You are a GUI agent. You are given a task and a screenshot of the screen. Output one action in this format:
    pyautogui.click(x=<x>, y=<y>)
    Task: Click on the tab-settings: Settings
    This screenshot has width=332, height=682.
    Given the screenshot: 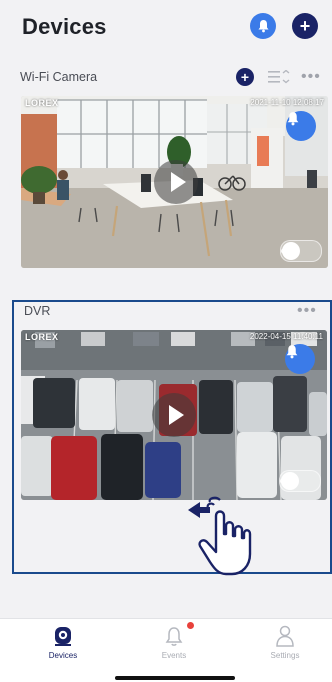 What is the action you would take?
    pyautogui.click(x=285, y=644)
    